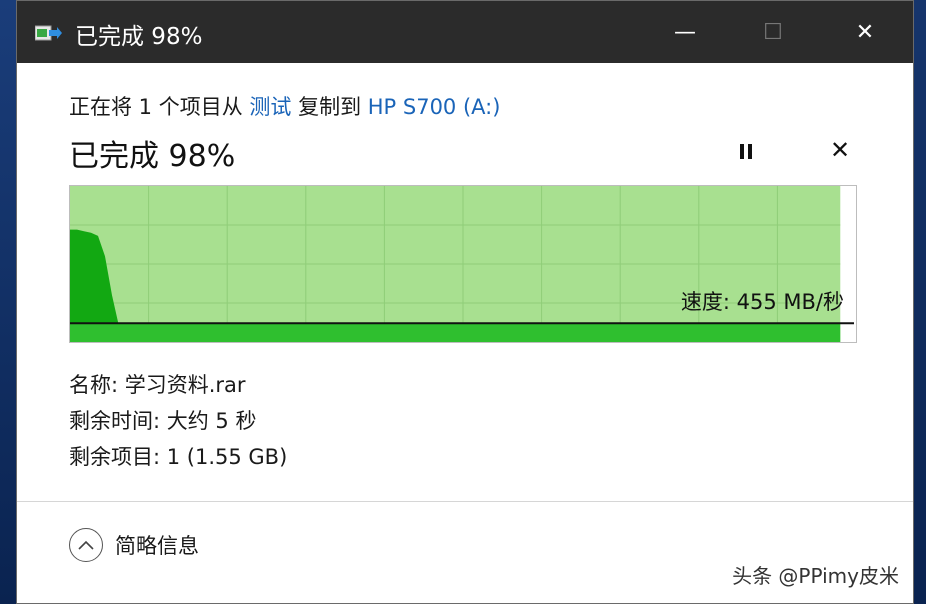 The image size is (926, 604). I want to click on title-bar: 已完成 98% — ☐ ✕, so click(465, 32).